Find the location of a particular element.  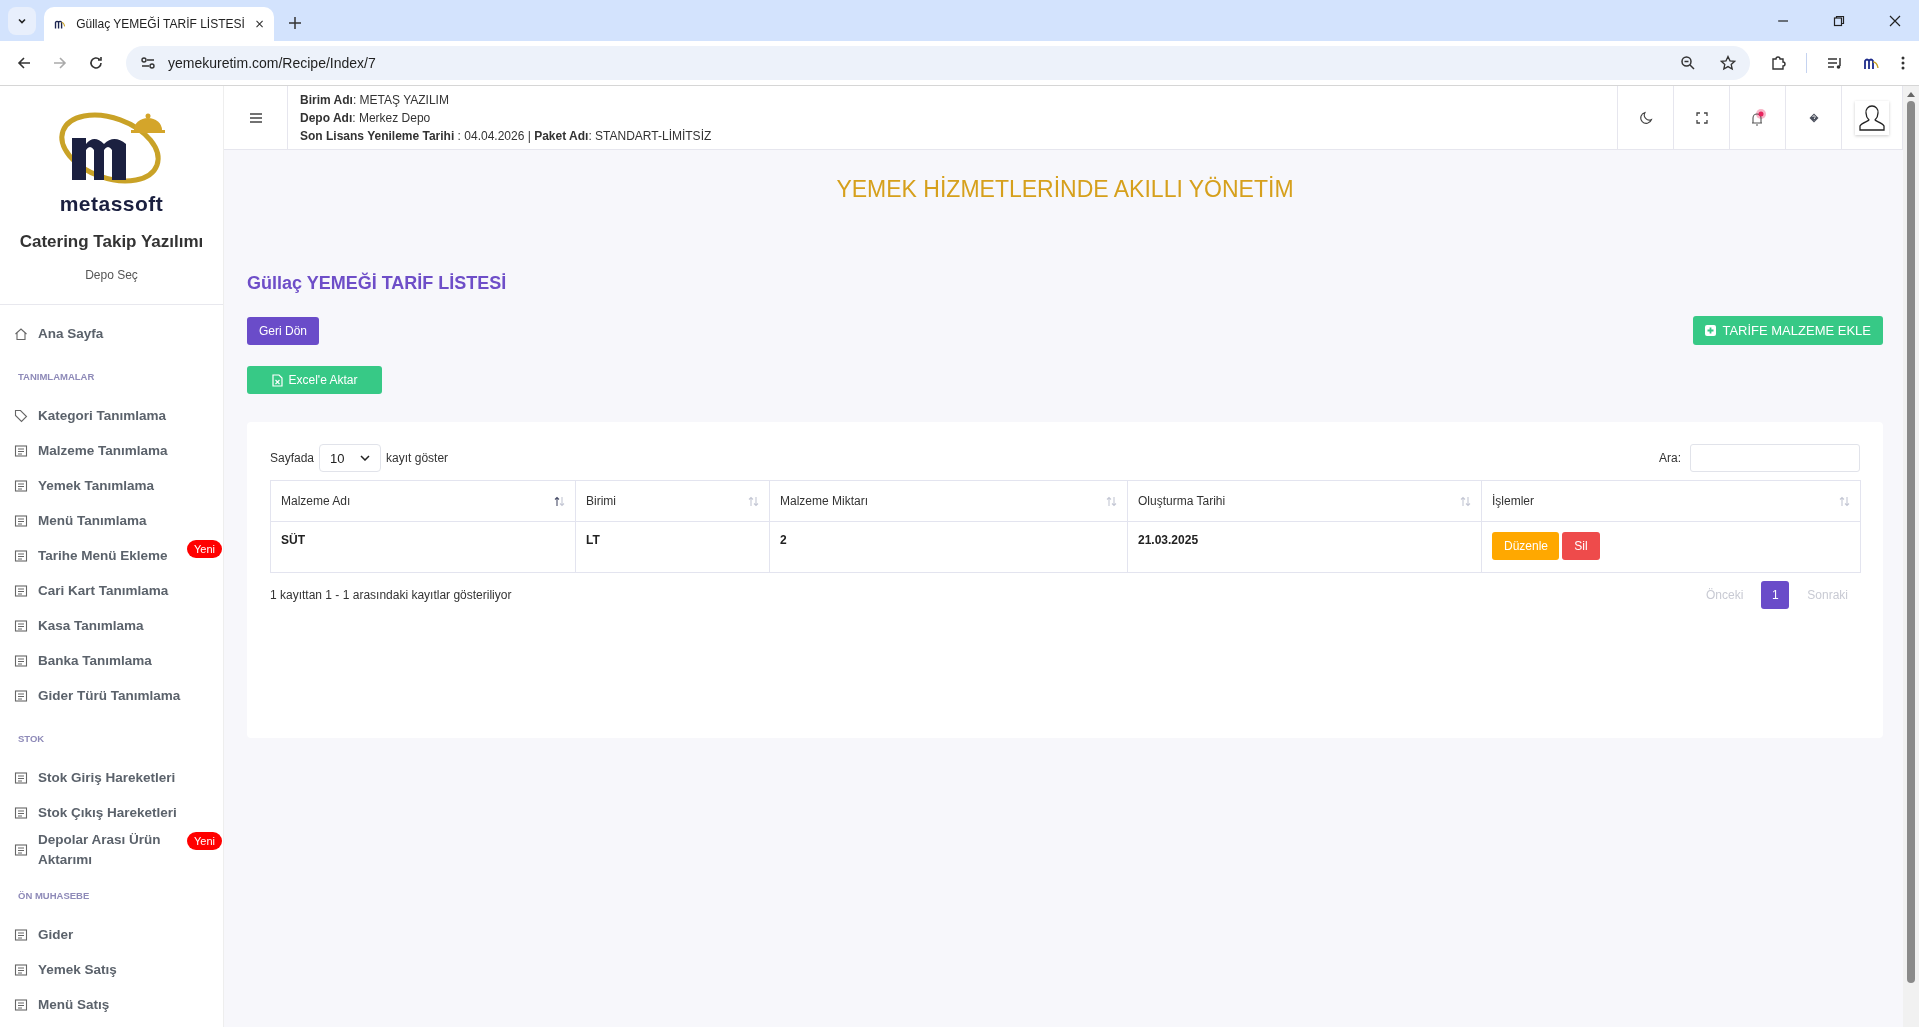

scroll-up-icon is located at coordinates (1911, 94).